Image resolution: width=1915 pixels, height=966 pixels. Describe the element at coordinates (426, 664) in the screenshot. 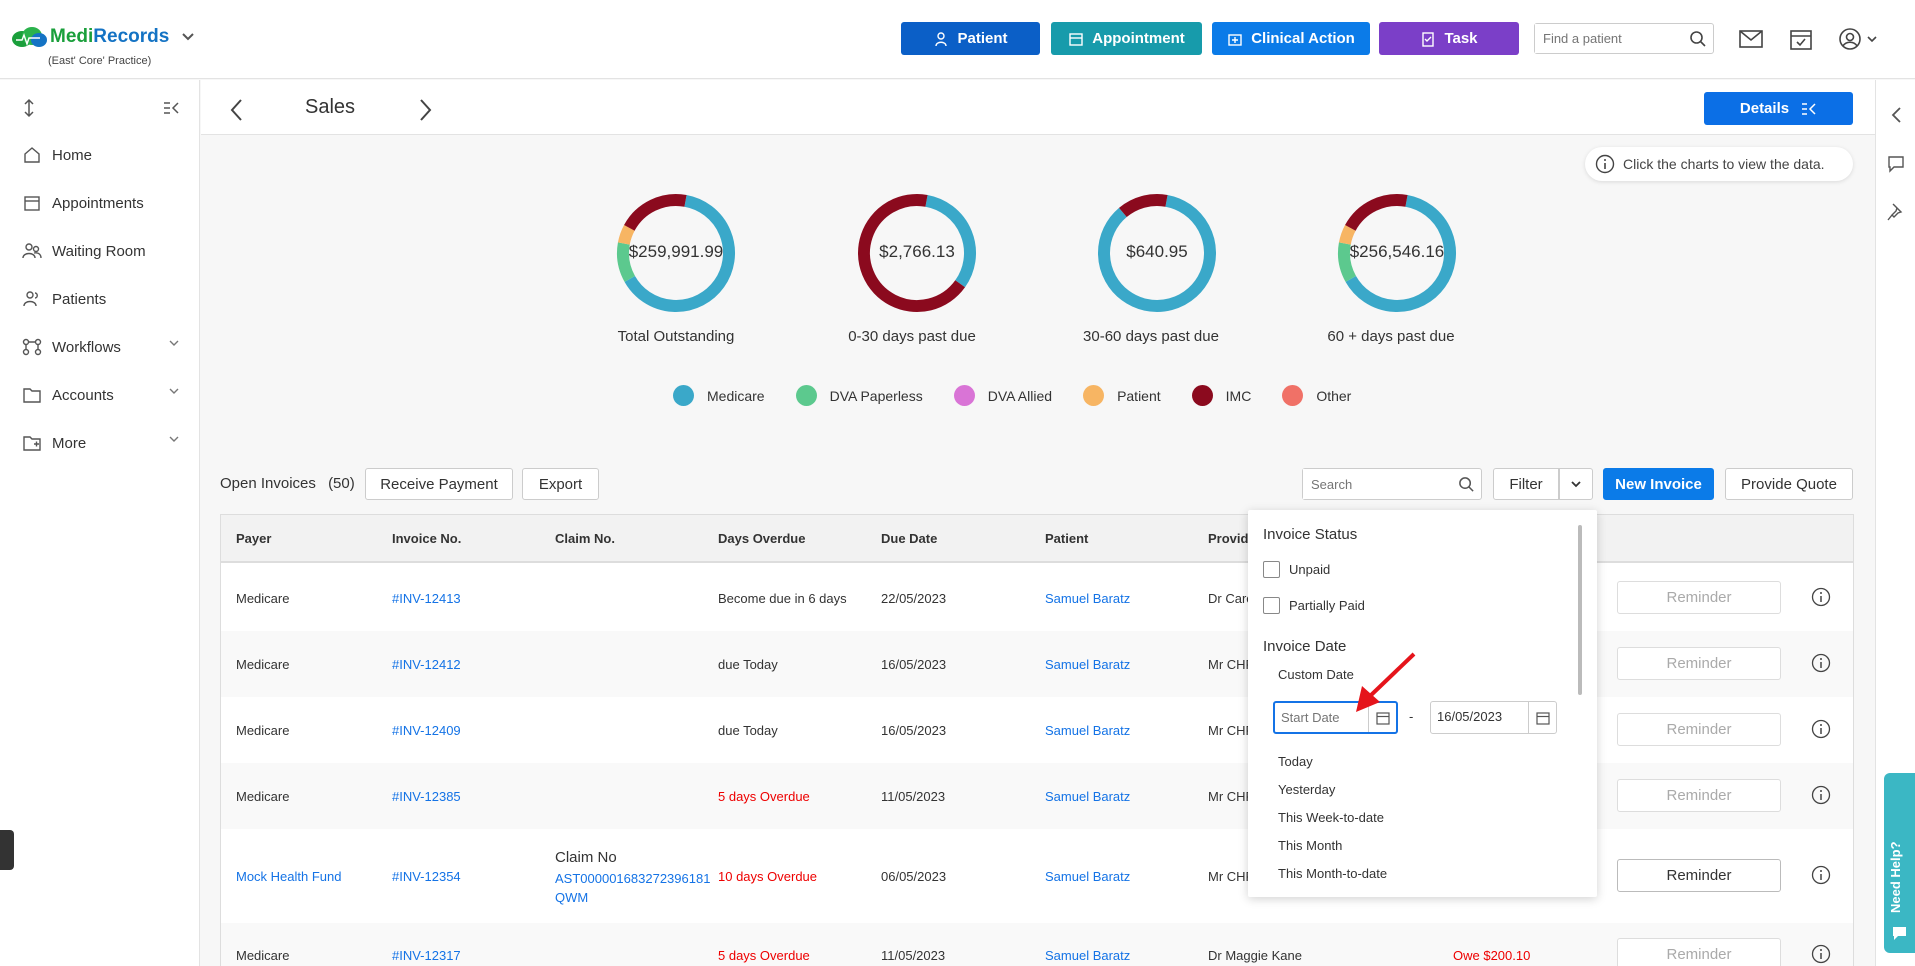

I see `invoice-link: #INV-12412` at that location.